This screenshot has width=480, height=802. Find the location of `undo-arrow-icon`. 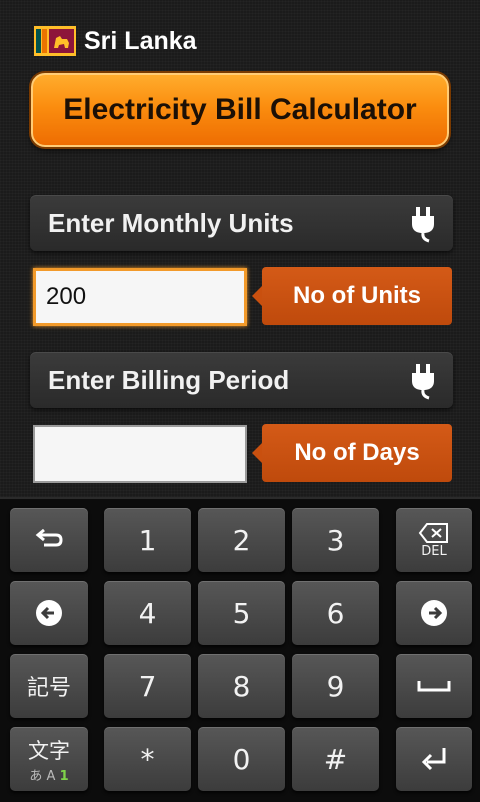

undo-arrow-icon is located at coordinates (49, 538).